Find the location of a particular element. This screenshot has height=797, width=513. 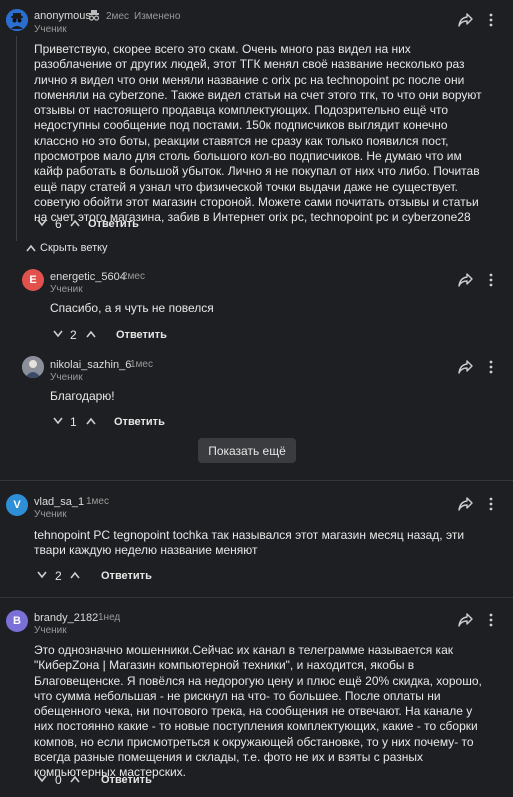

avatar: B is located at coordinates (17, 621).